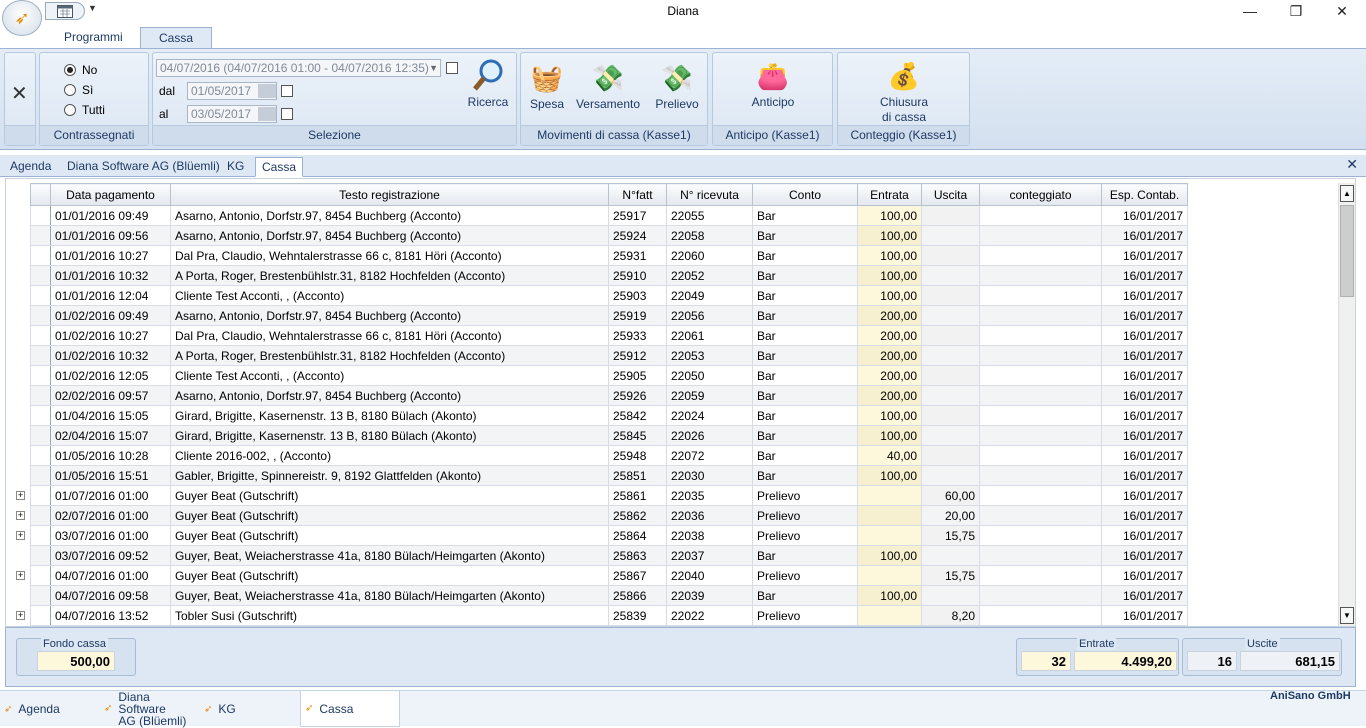 The width and height of the screenshot is (1366, 728). I want to click on versamento-button: 💸 Versamento, so click(608, 86).